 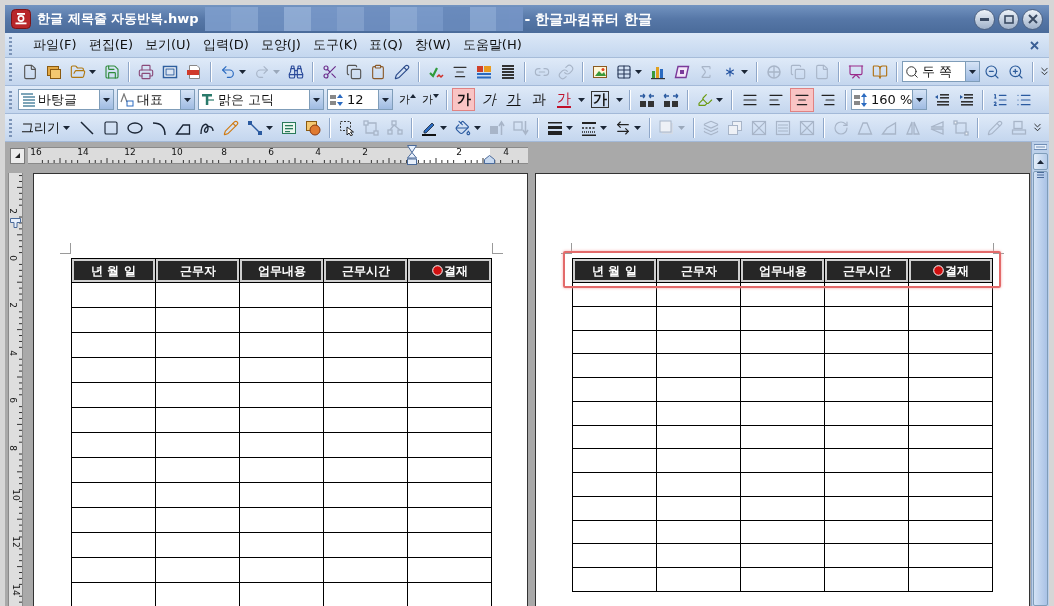 I want to click on node-edit-icon, so click(x=371, y=127).